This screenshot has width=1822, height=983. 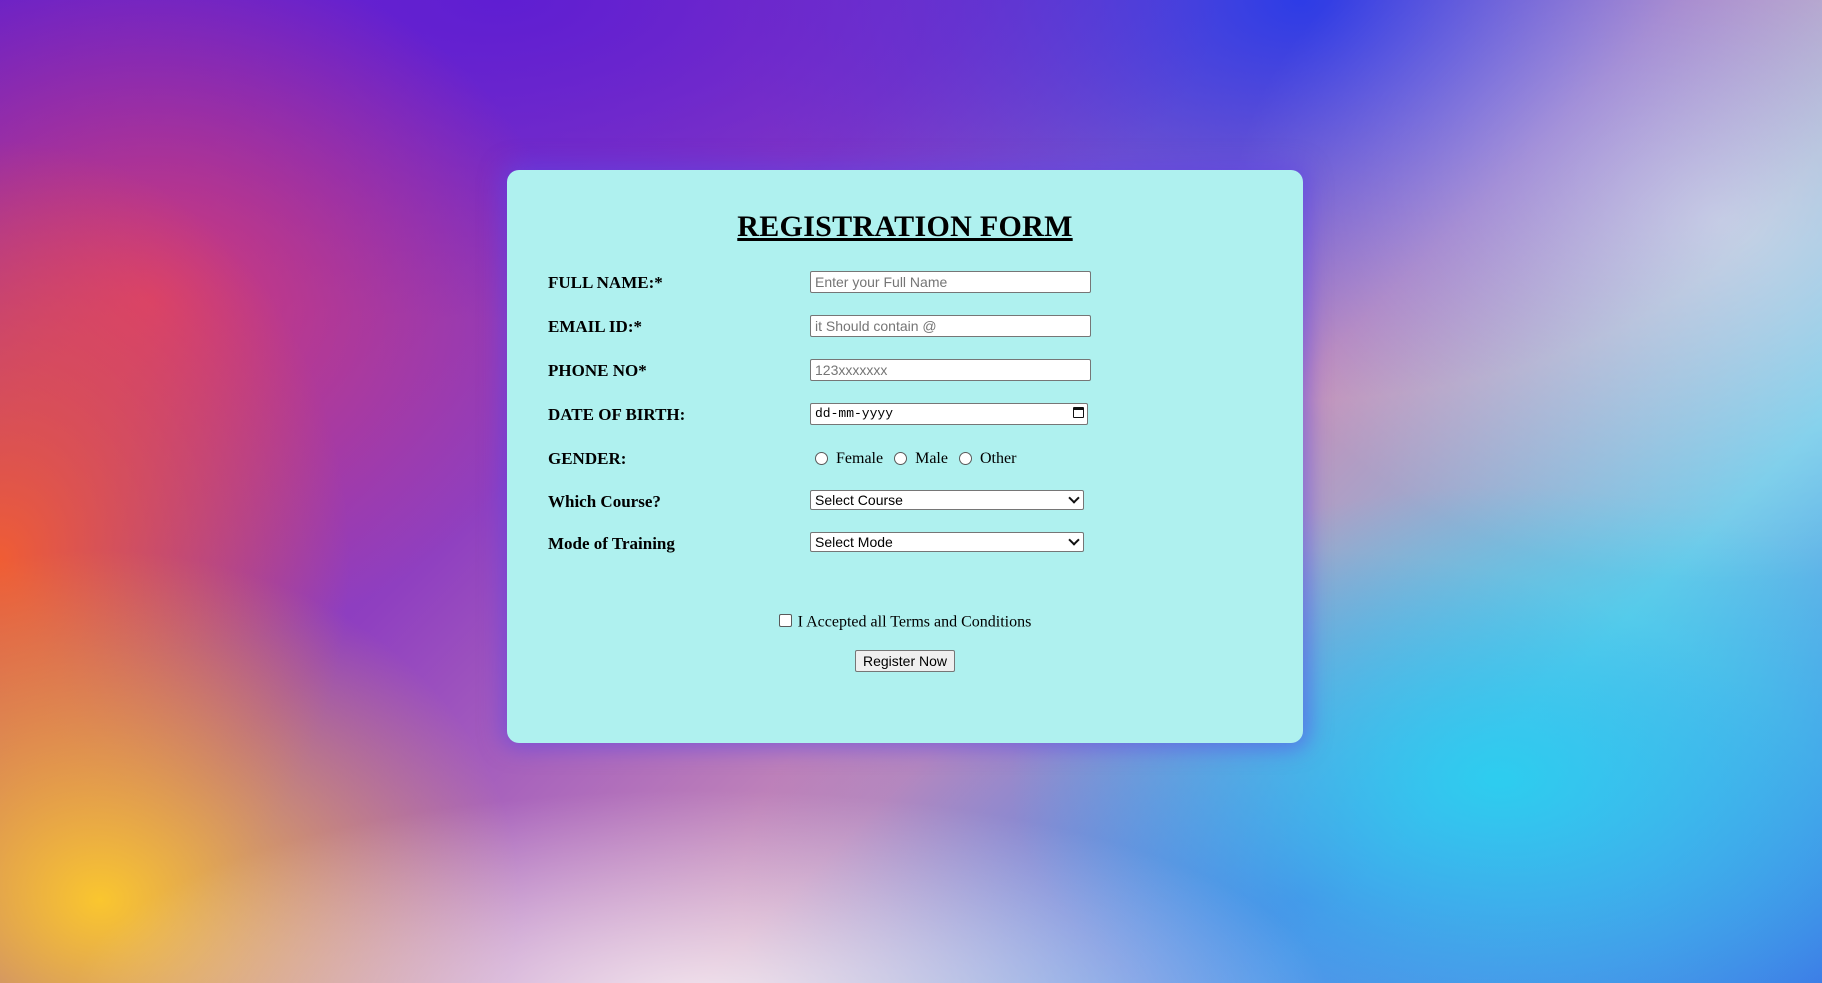 I want to click on dob-label: DATE OF BIRTH:, so click(x=617, y=414).